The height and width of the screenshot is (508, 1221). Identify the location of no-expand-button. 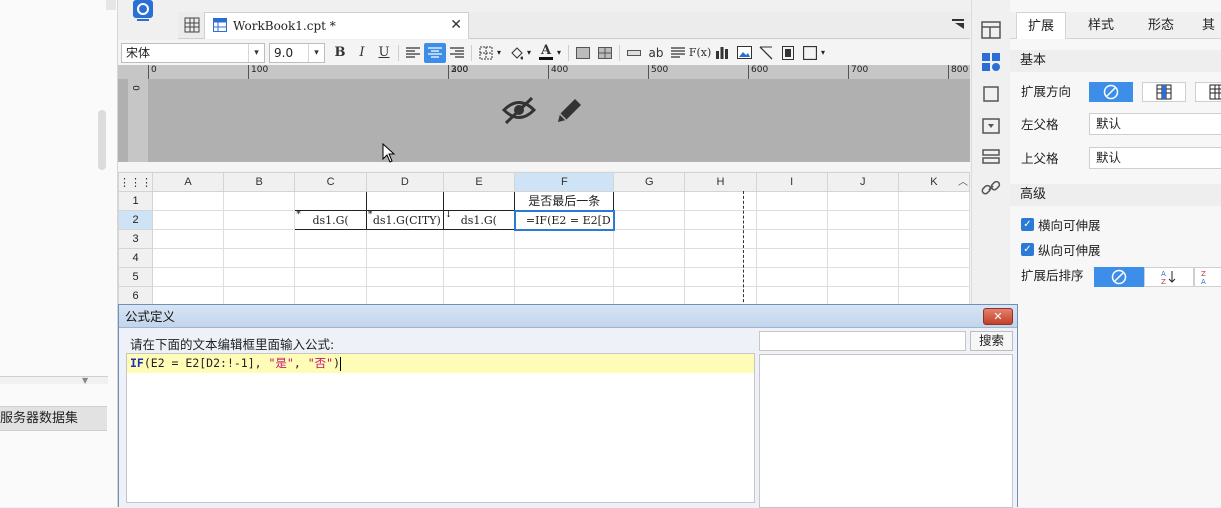
(1111, 92).